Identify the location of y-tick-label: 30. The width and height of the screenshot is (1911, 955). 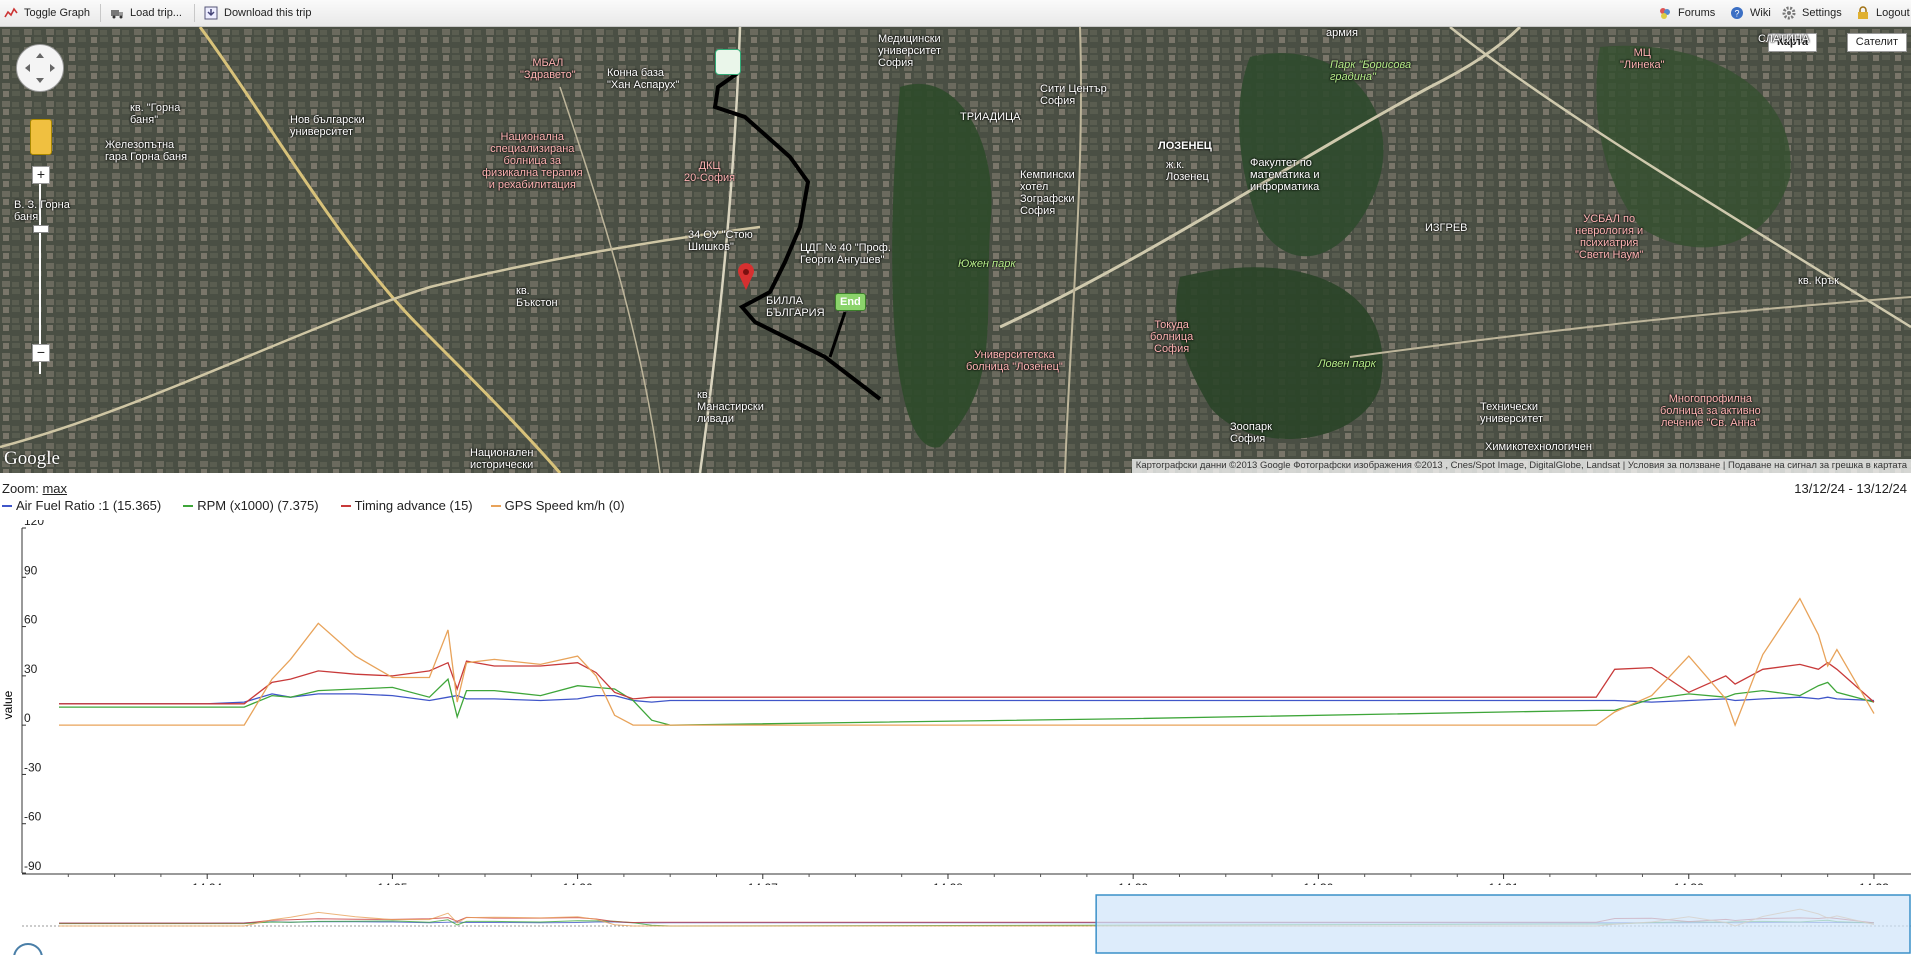
(31, 669).